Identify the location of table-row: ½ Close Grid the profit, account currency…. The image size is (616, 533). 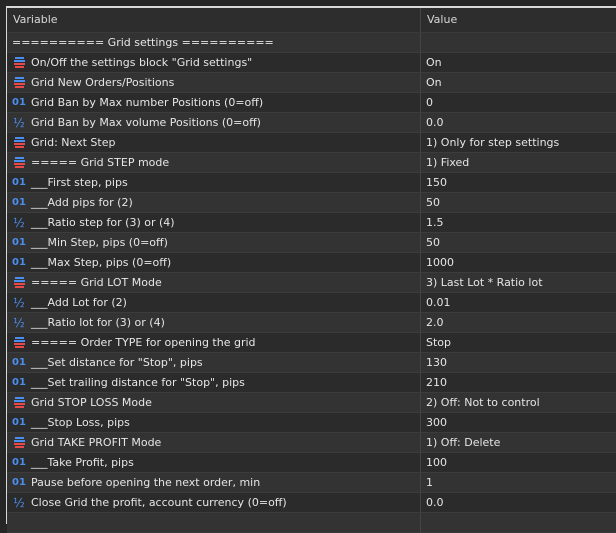
(311, 503).